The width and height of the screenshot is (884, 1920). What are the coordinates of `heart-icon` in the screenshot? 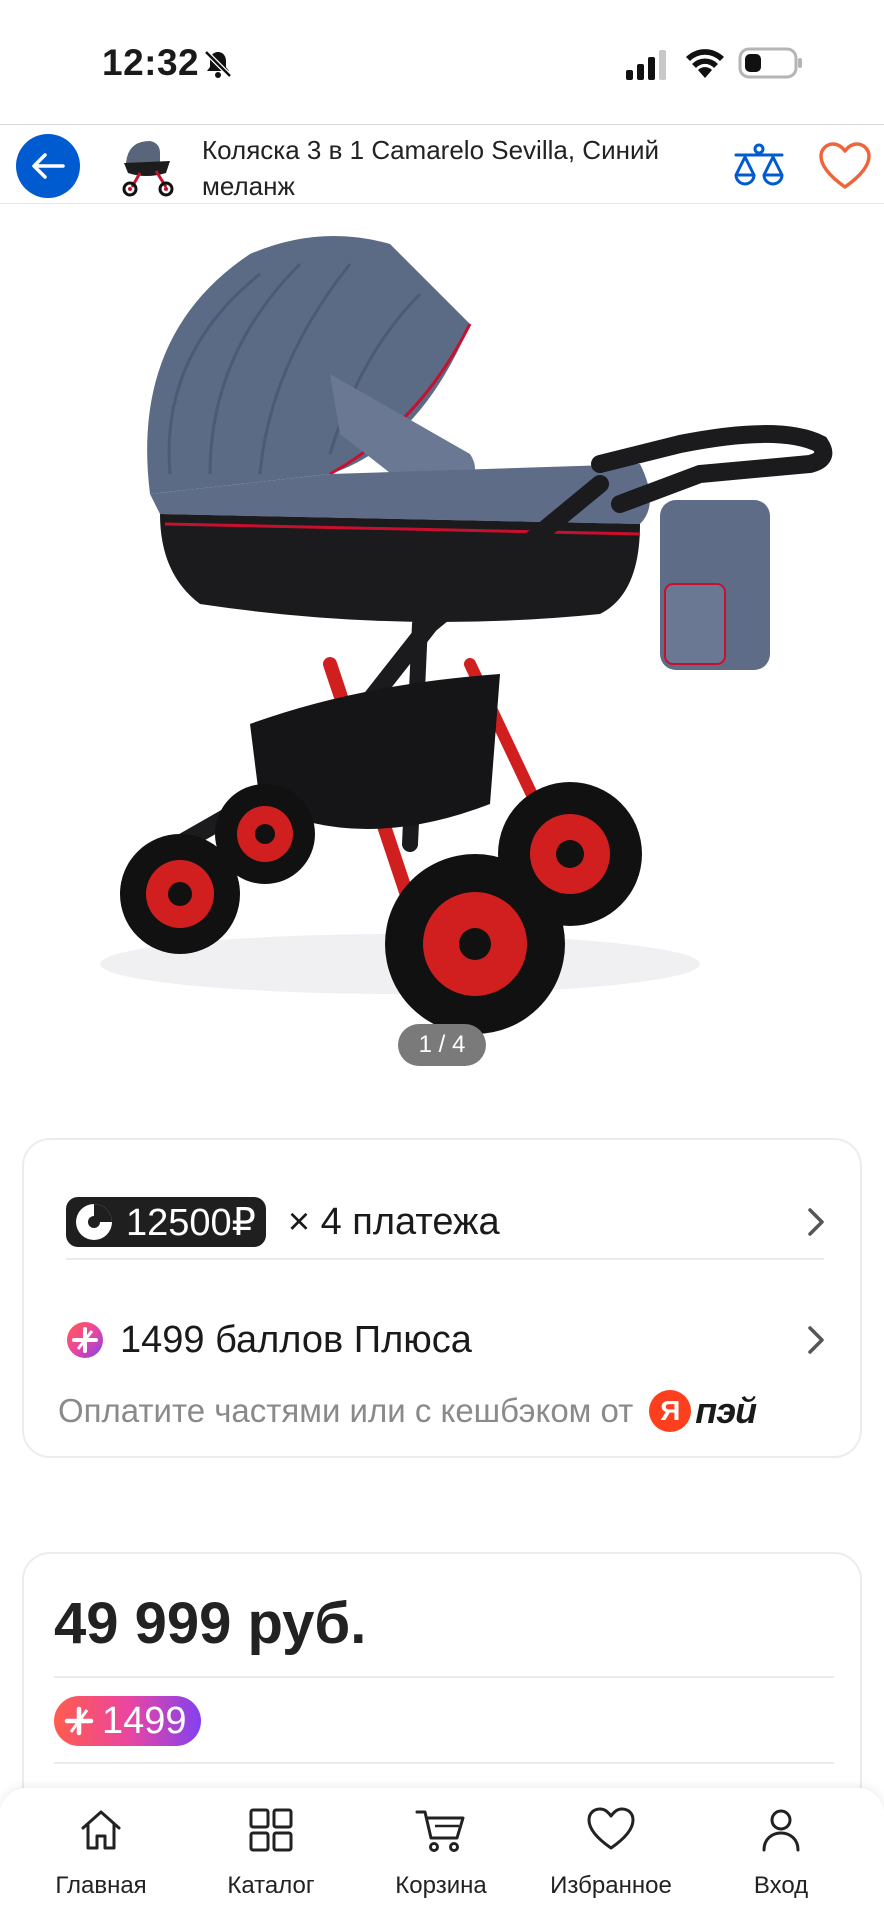 It's located at (611, 1828).